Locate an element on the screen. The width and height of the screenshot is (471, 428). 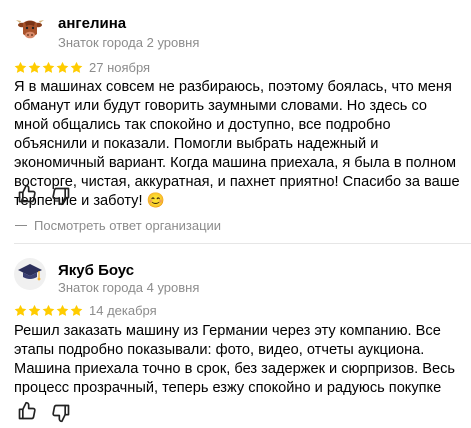
show-org-reply-link: Посмотреть ответ организации is located at coordinates (117, 225).